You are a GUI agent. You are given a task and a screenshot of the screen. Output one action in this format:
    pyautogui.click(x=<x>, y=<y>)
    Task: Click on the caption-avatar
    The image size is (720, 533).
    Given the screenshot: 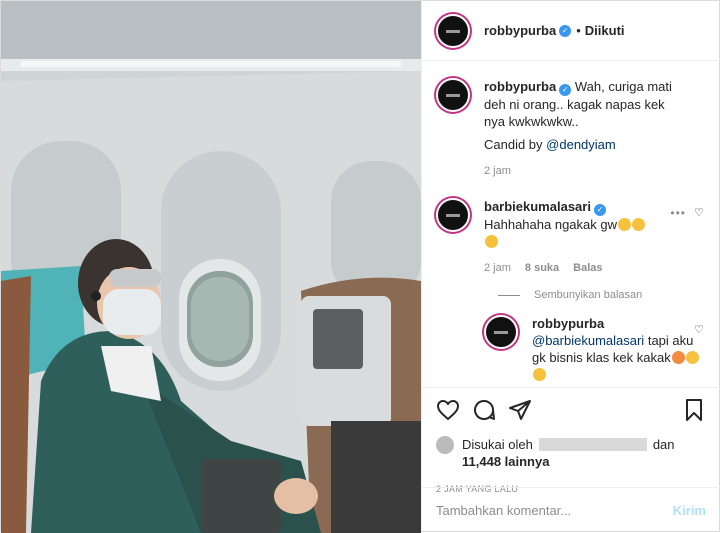 What is the action you would take?
    pyautogui.click(x=453, y=95)
    